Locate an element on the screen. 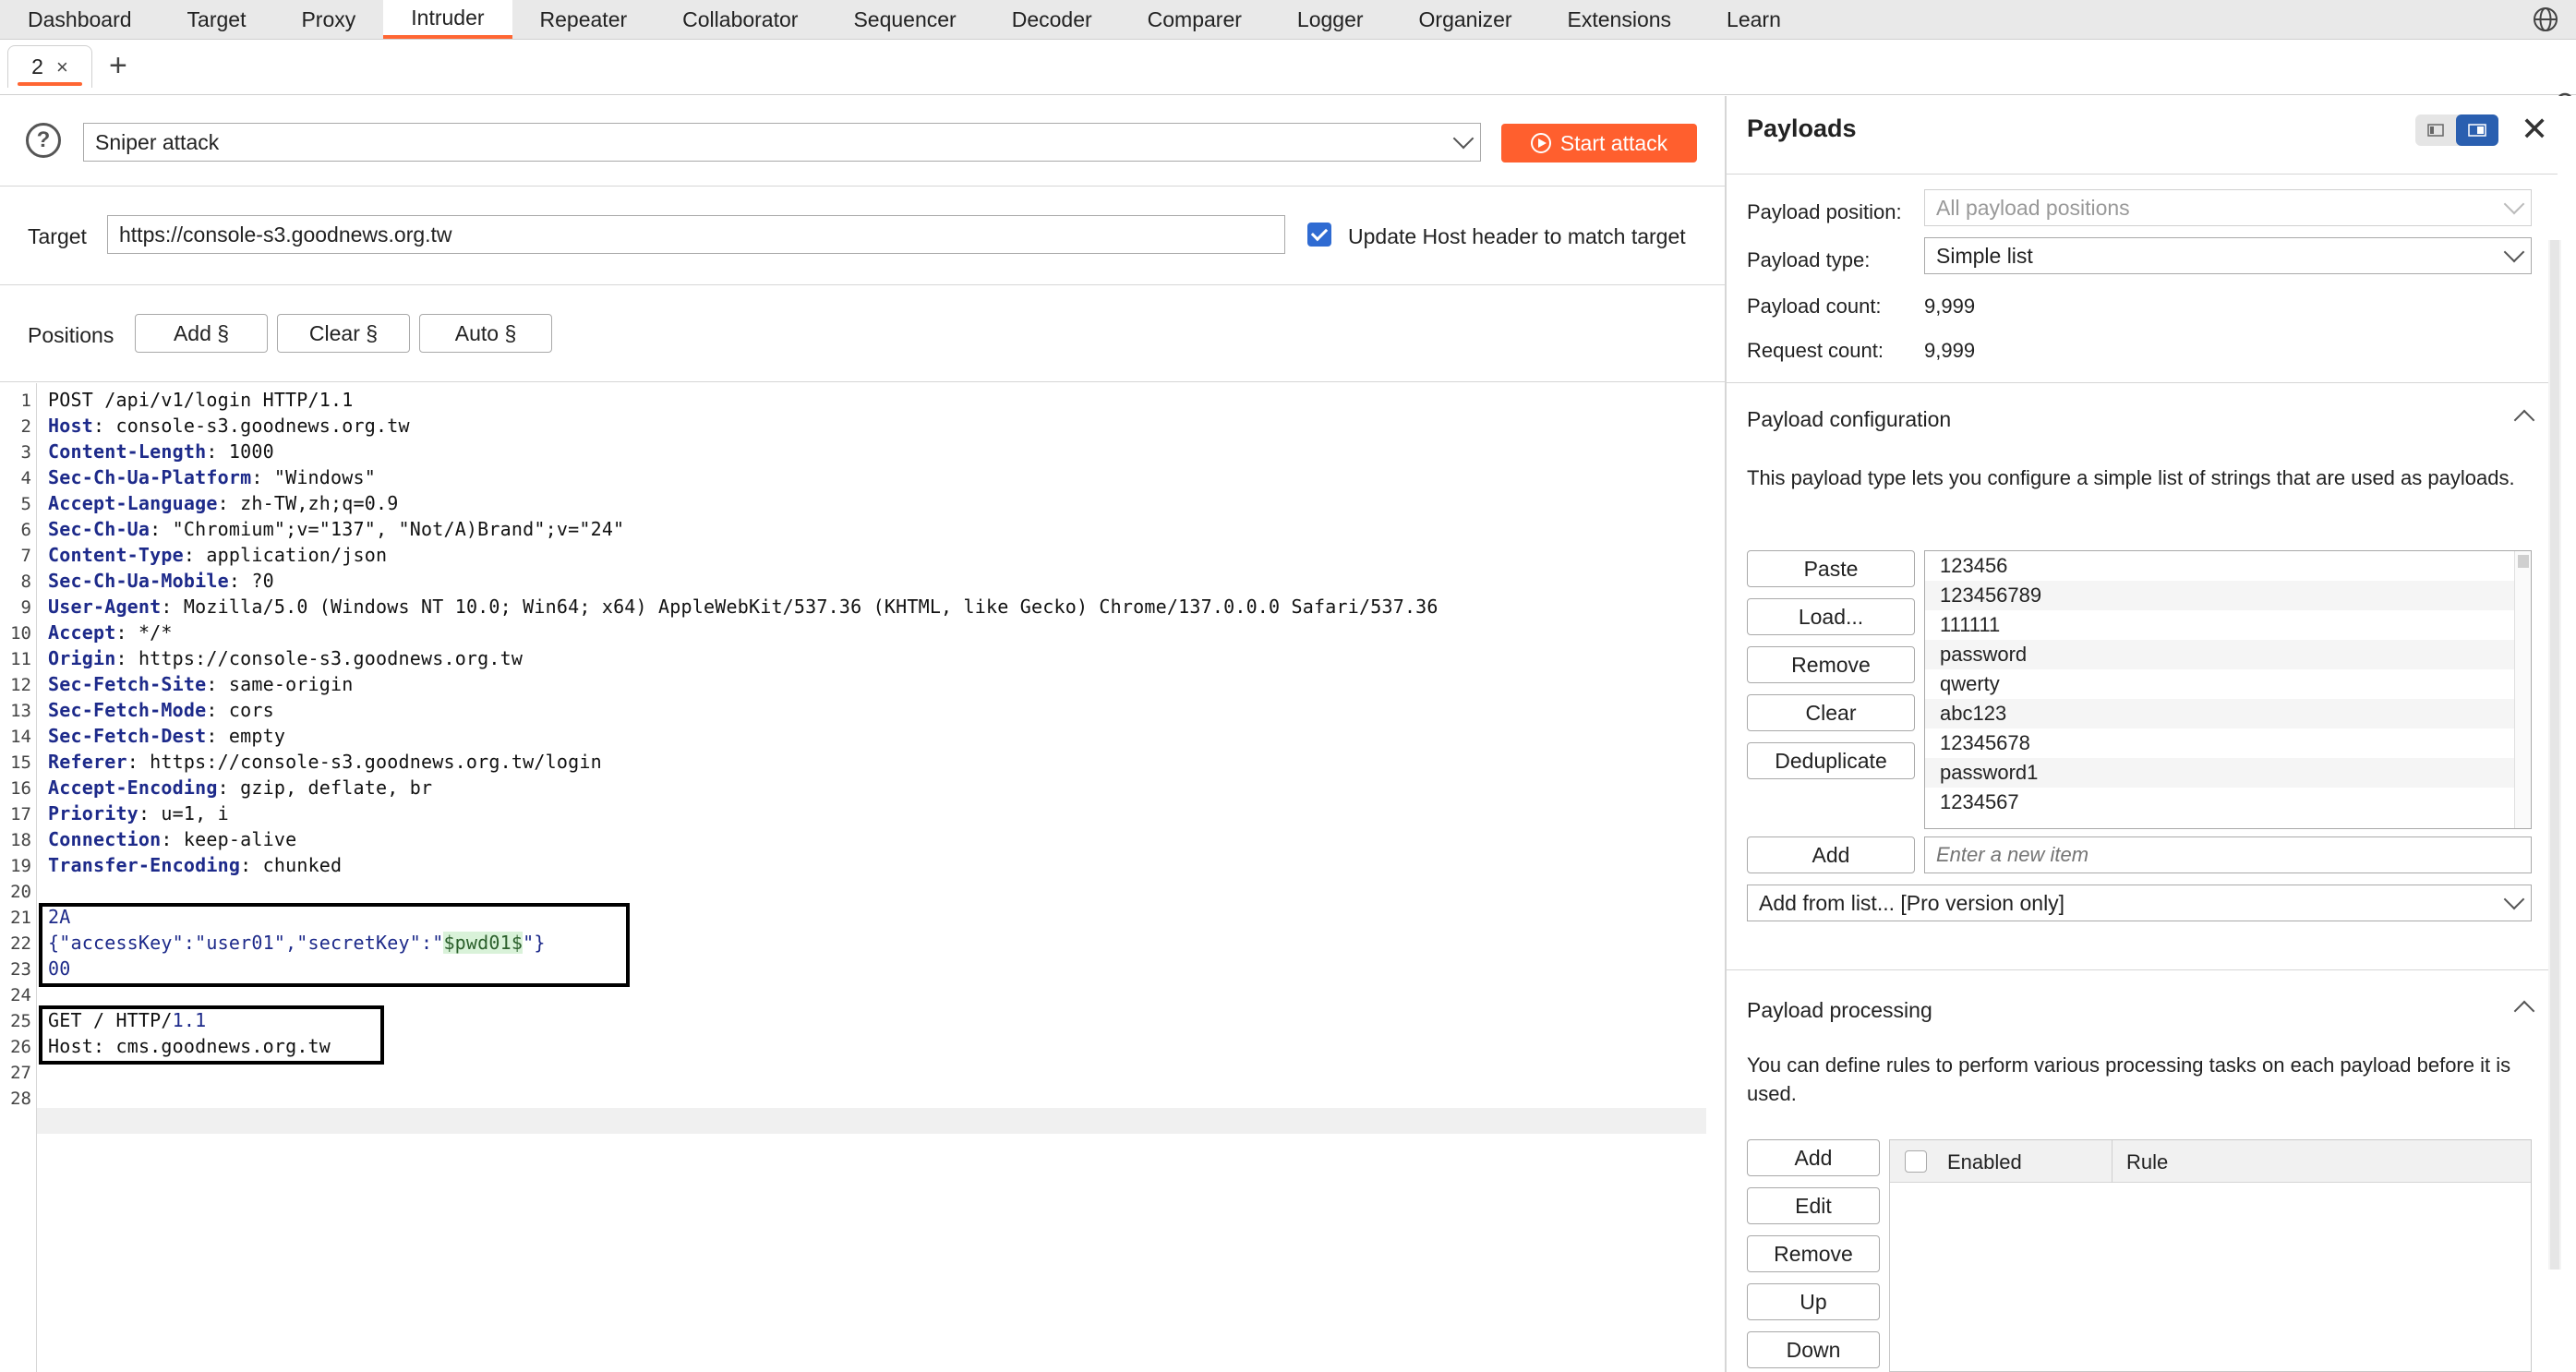 This screenshot has height=1372, width=2576. header-line: Content-Type: application/json is located at coordinates (218, 555).